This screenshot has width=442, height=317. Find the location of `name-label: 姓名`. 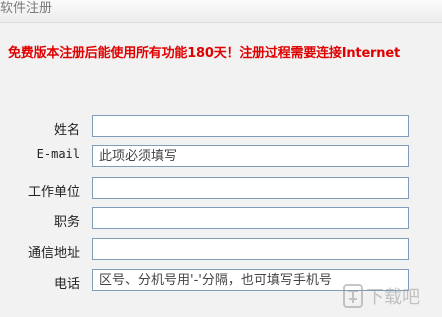

name-label: 姓名 is located at coordinates (66, 130).